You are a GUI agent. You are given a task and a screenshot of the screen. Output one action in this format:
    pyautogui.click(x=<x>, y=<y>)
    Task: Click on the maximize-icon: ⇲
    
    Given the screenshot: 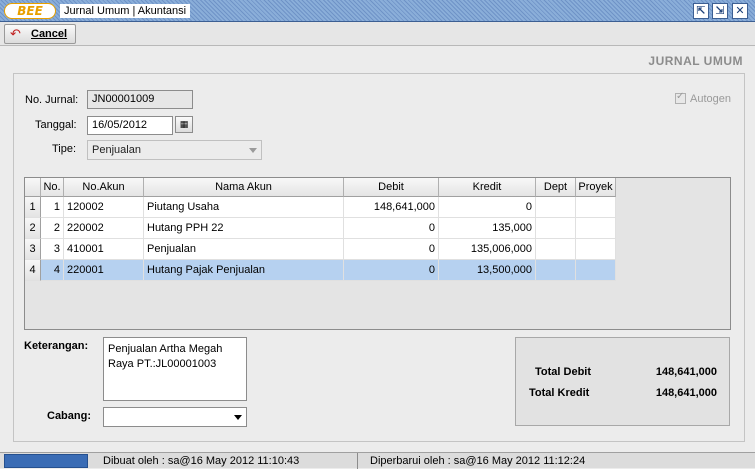 What is the action you would take?
    pyautogui.click(x=720, y=11)
    